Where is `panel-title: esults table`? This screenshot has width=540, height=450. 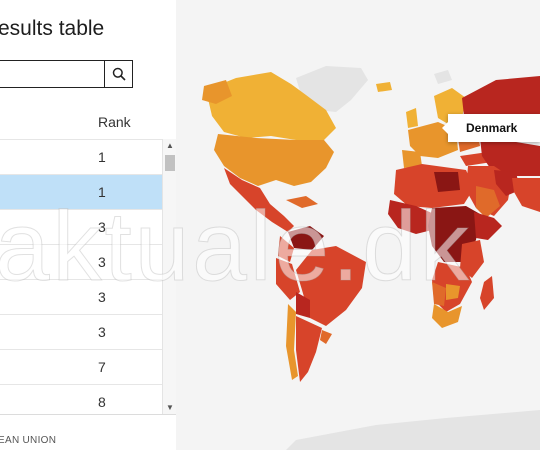 panel-title: esults table is located at coordinates (52, 28).